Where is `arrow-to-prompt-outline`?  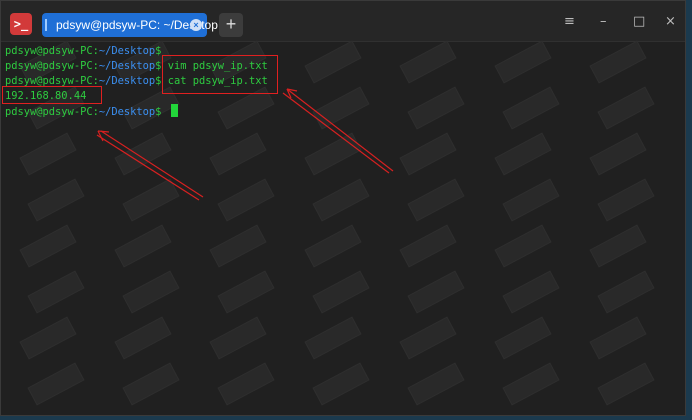
arrow-to-prompt-outline is located at coordinates (148, 167).